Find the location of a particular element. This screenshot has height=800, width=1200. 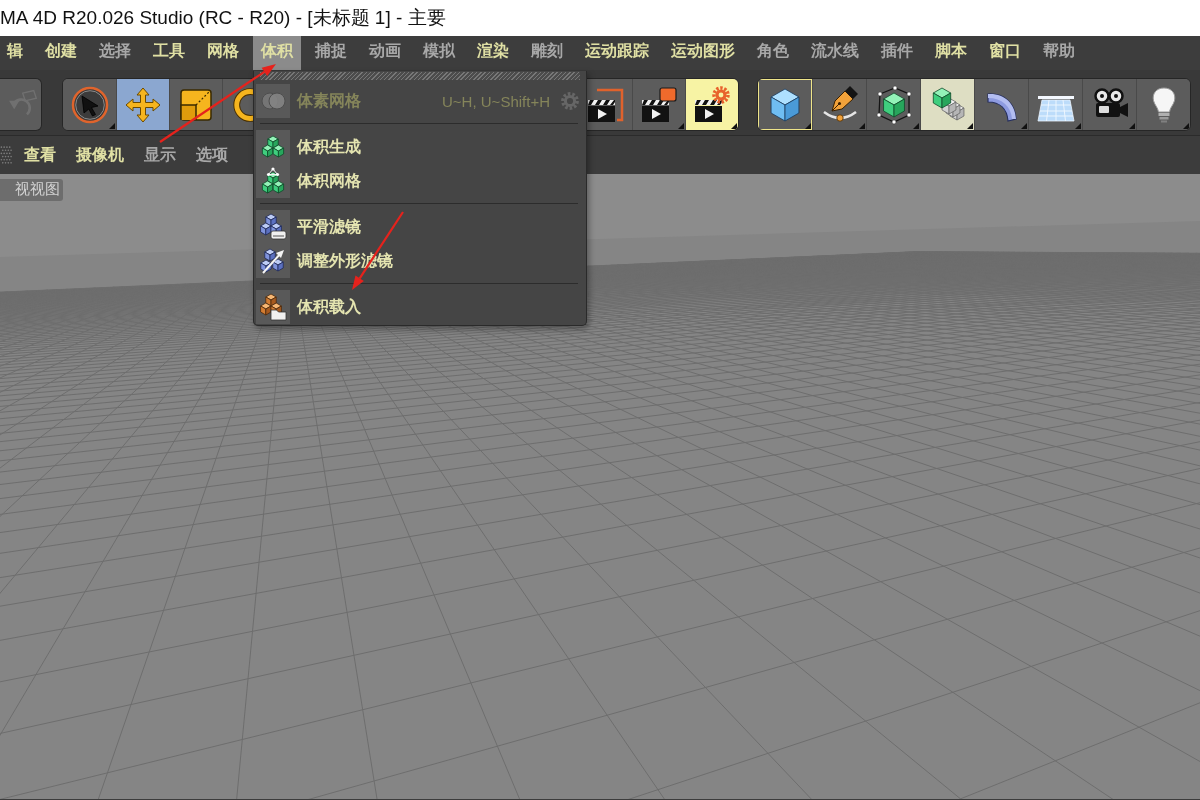

camera-button is located at coordinates (1109, 104).